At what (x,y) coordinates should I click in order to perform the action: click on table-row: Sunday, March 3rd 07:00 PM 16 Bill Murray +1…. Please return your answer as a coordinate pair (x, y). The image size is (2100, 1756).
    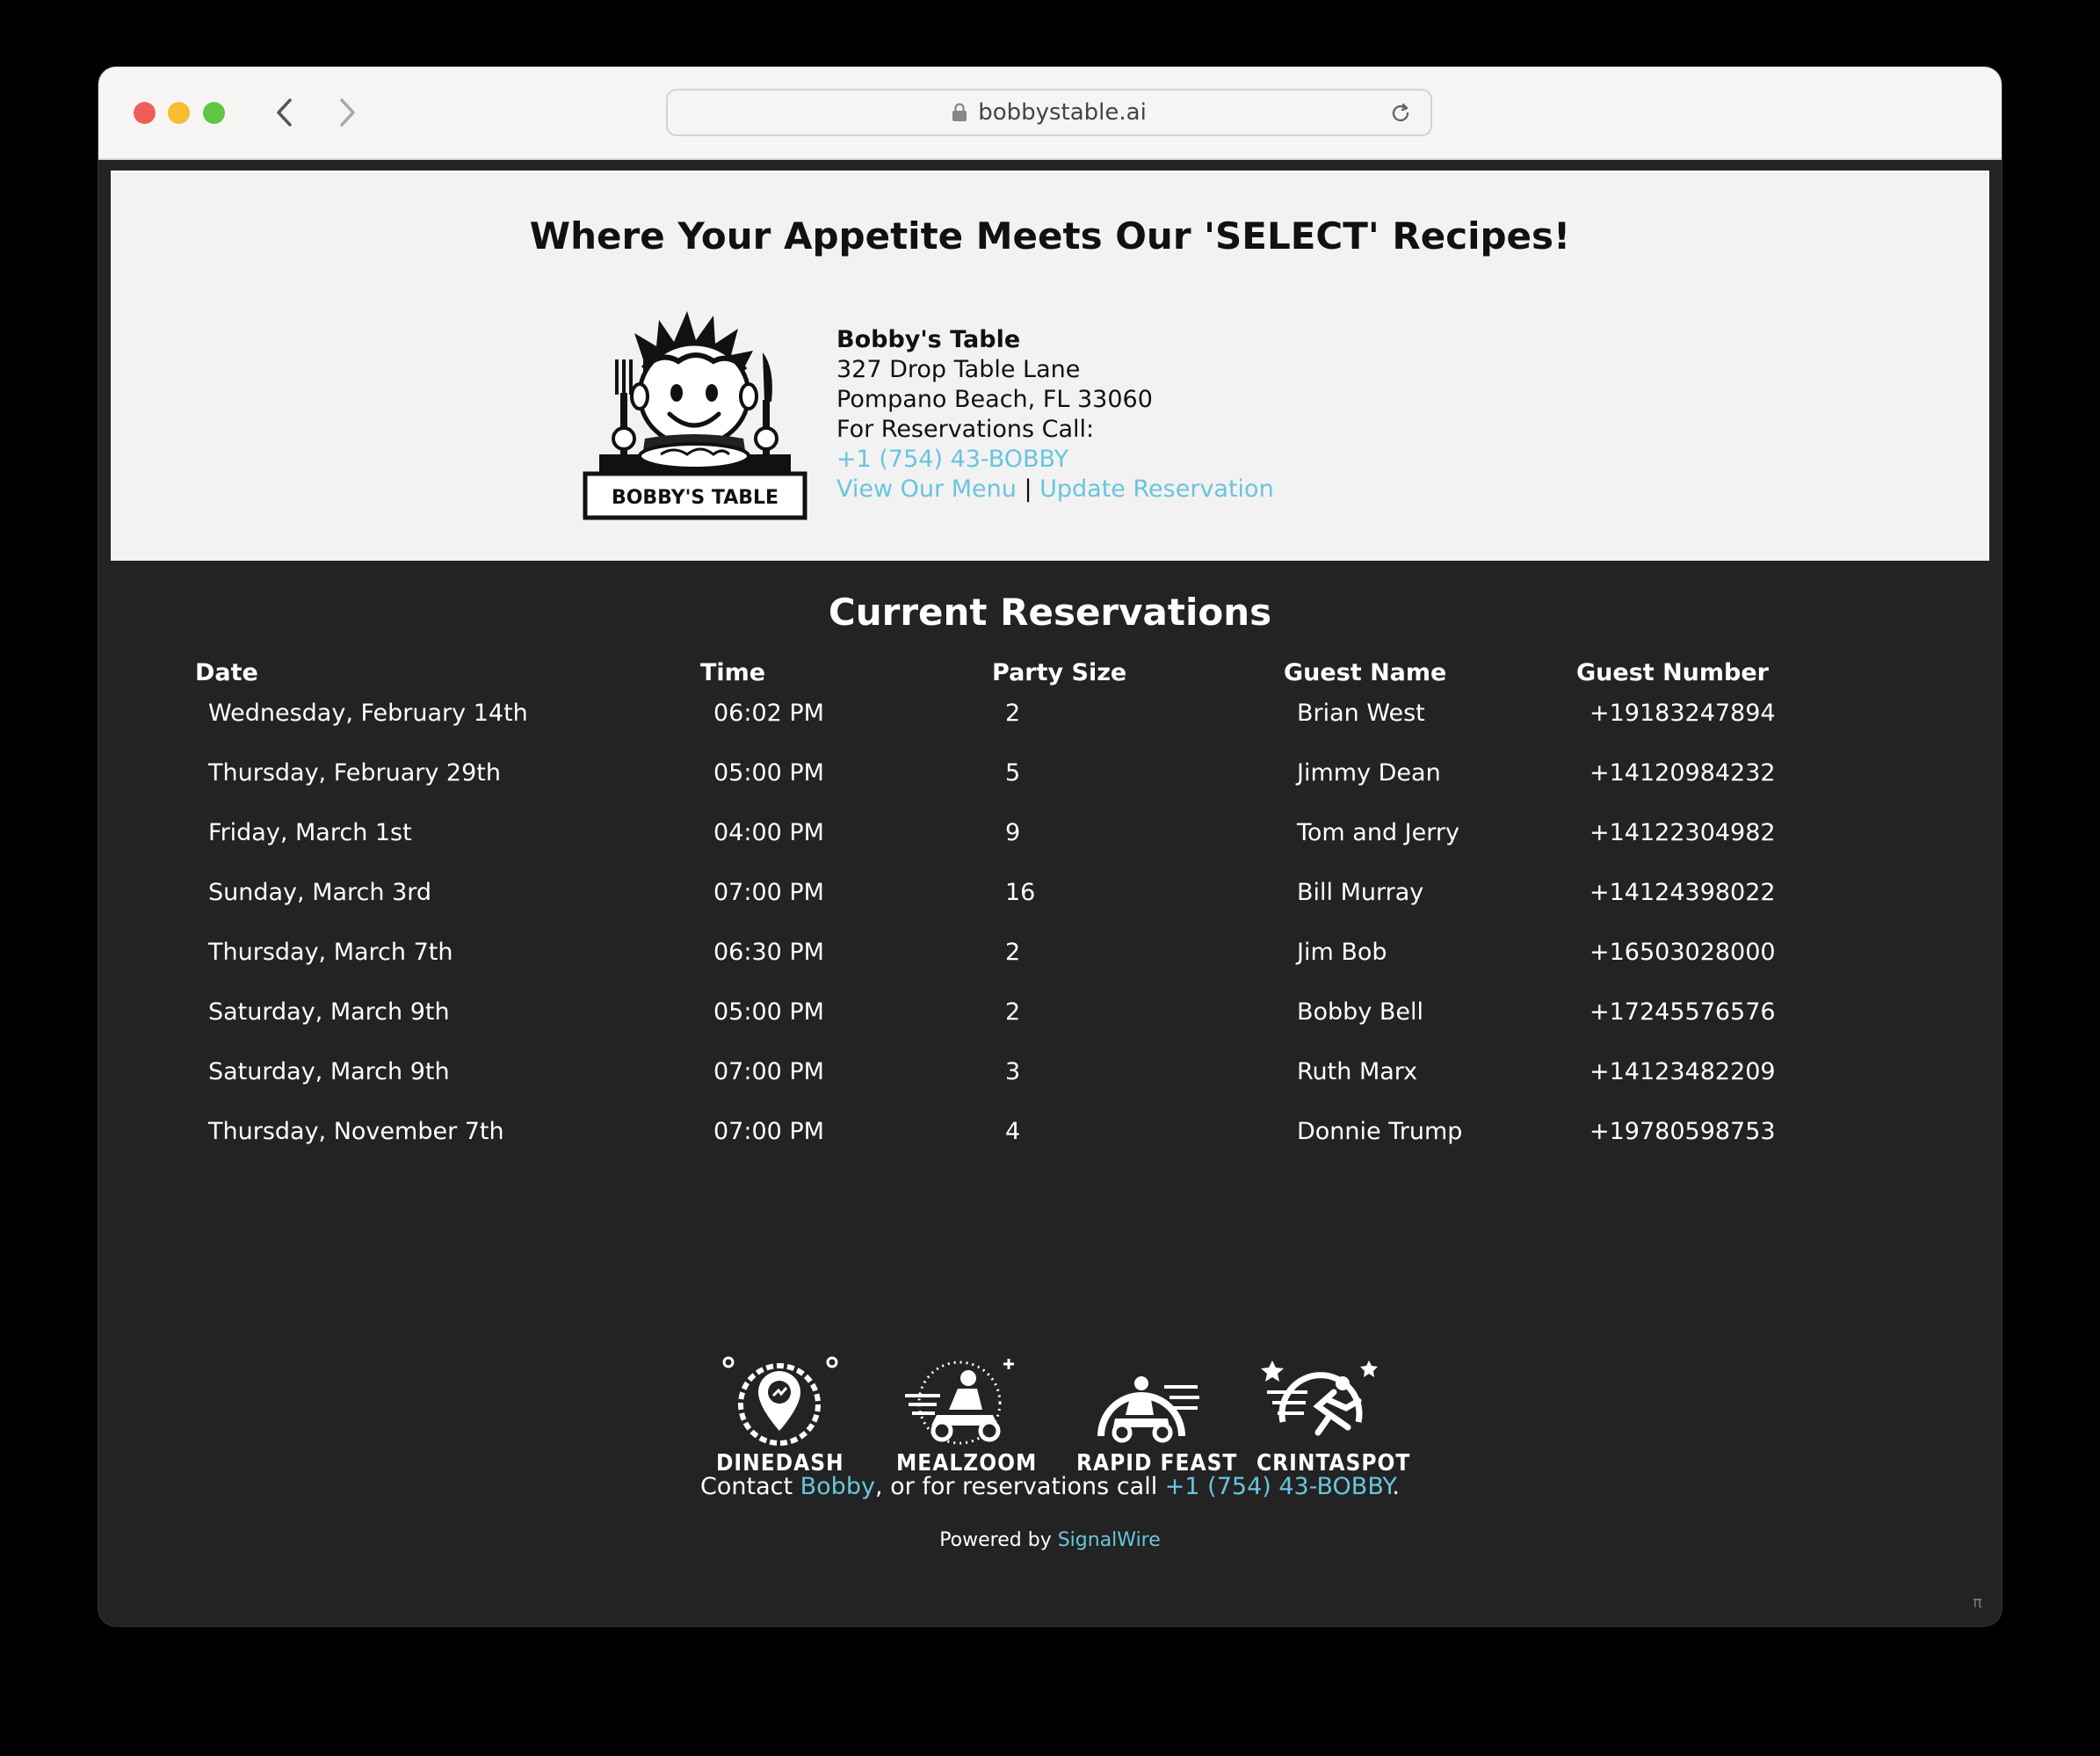
    Looking at the image, I should click on (985, 904).